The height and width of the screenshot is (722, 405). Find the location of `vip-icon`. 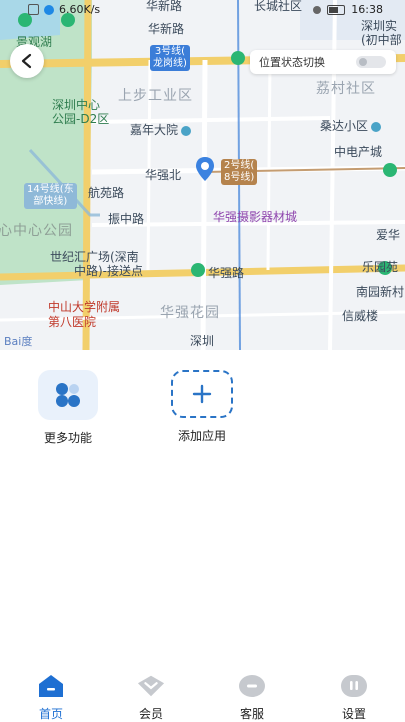

vip-icon is located at coordinates (151, 686).